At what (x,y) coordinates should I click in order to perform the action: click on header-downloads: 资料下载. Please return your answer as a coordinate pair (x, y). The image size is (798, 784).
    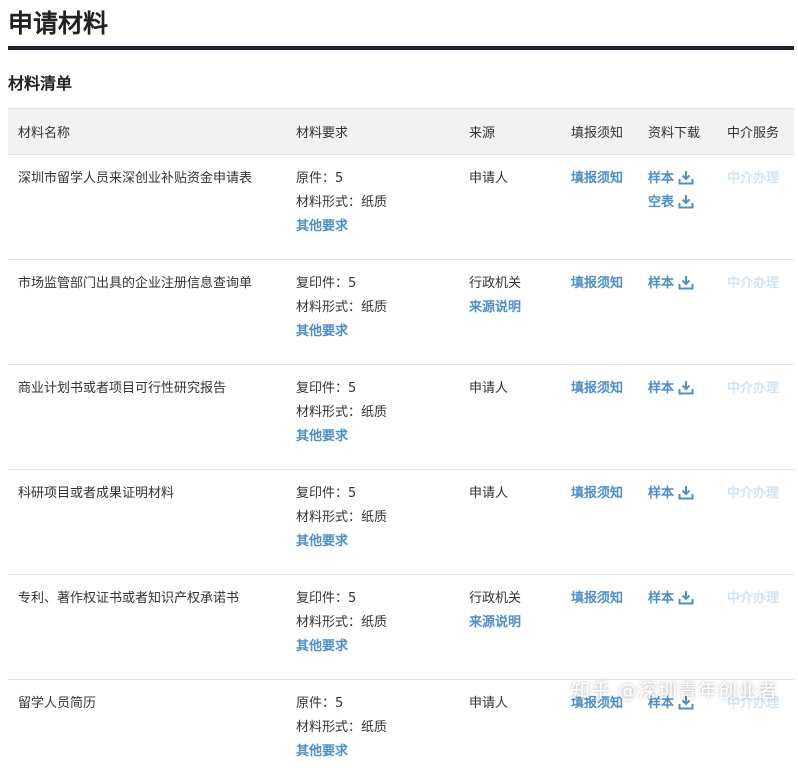
    Looking at the image, I should click on (677, 132).